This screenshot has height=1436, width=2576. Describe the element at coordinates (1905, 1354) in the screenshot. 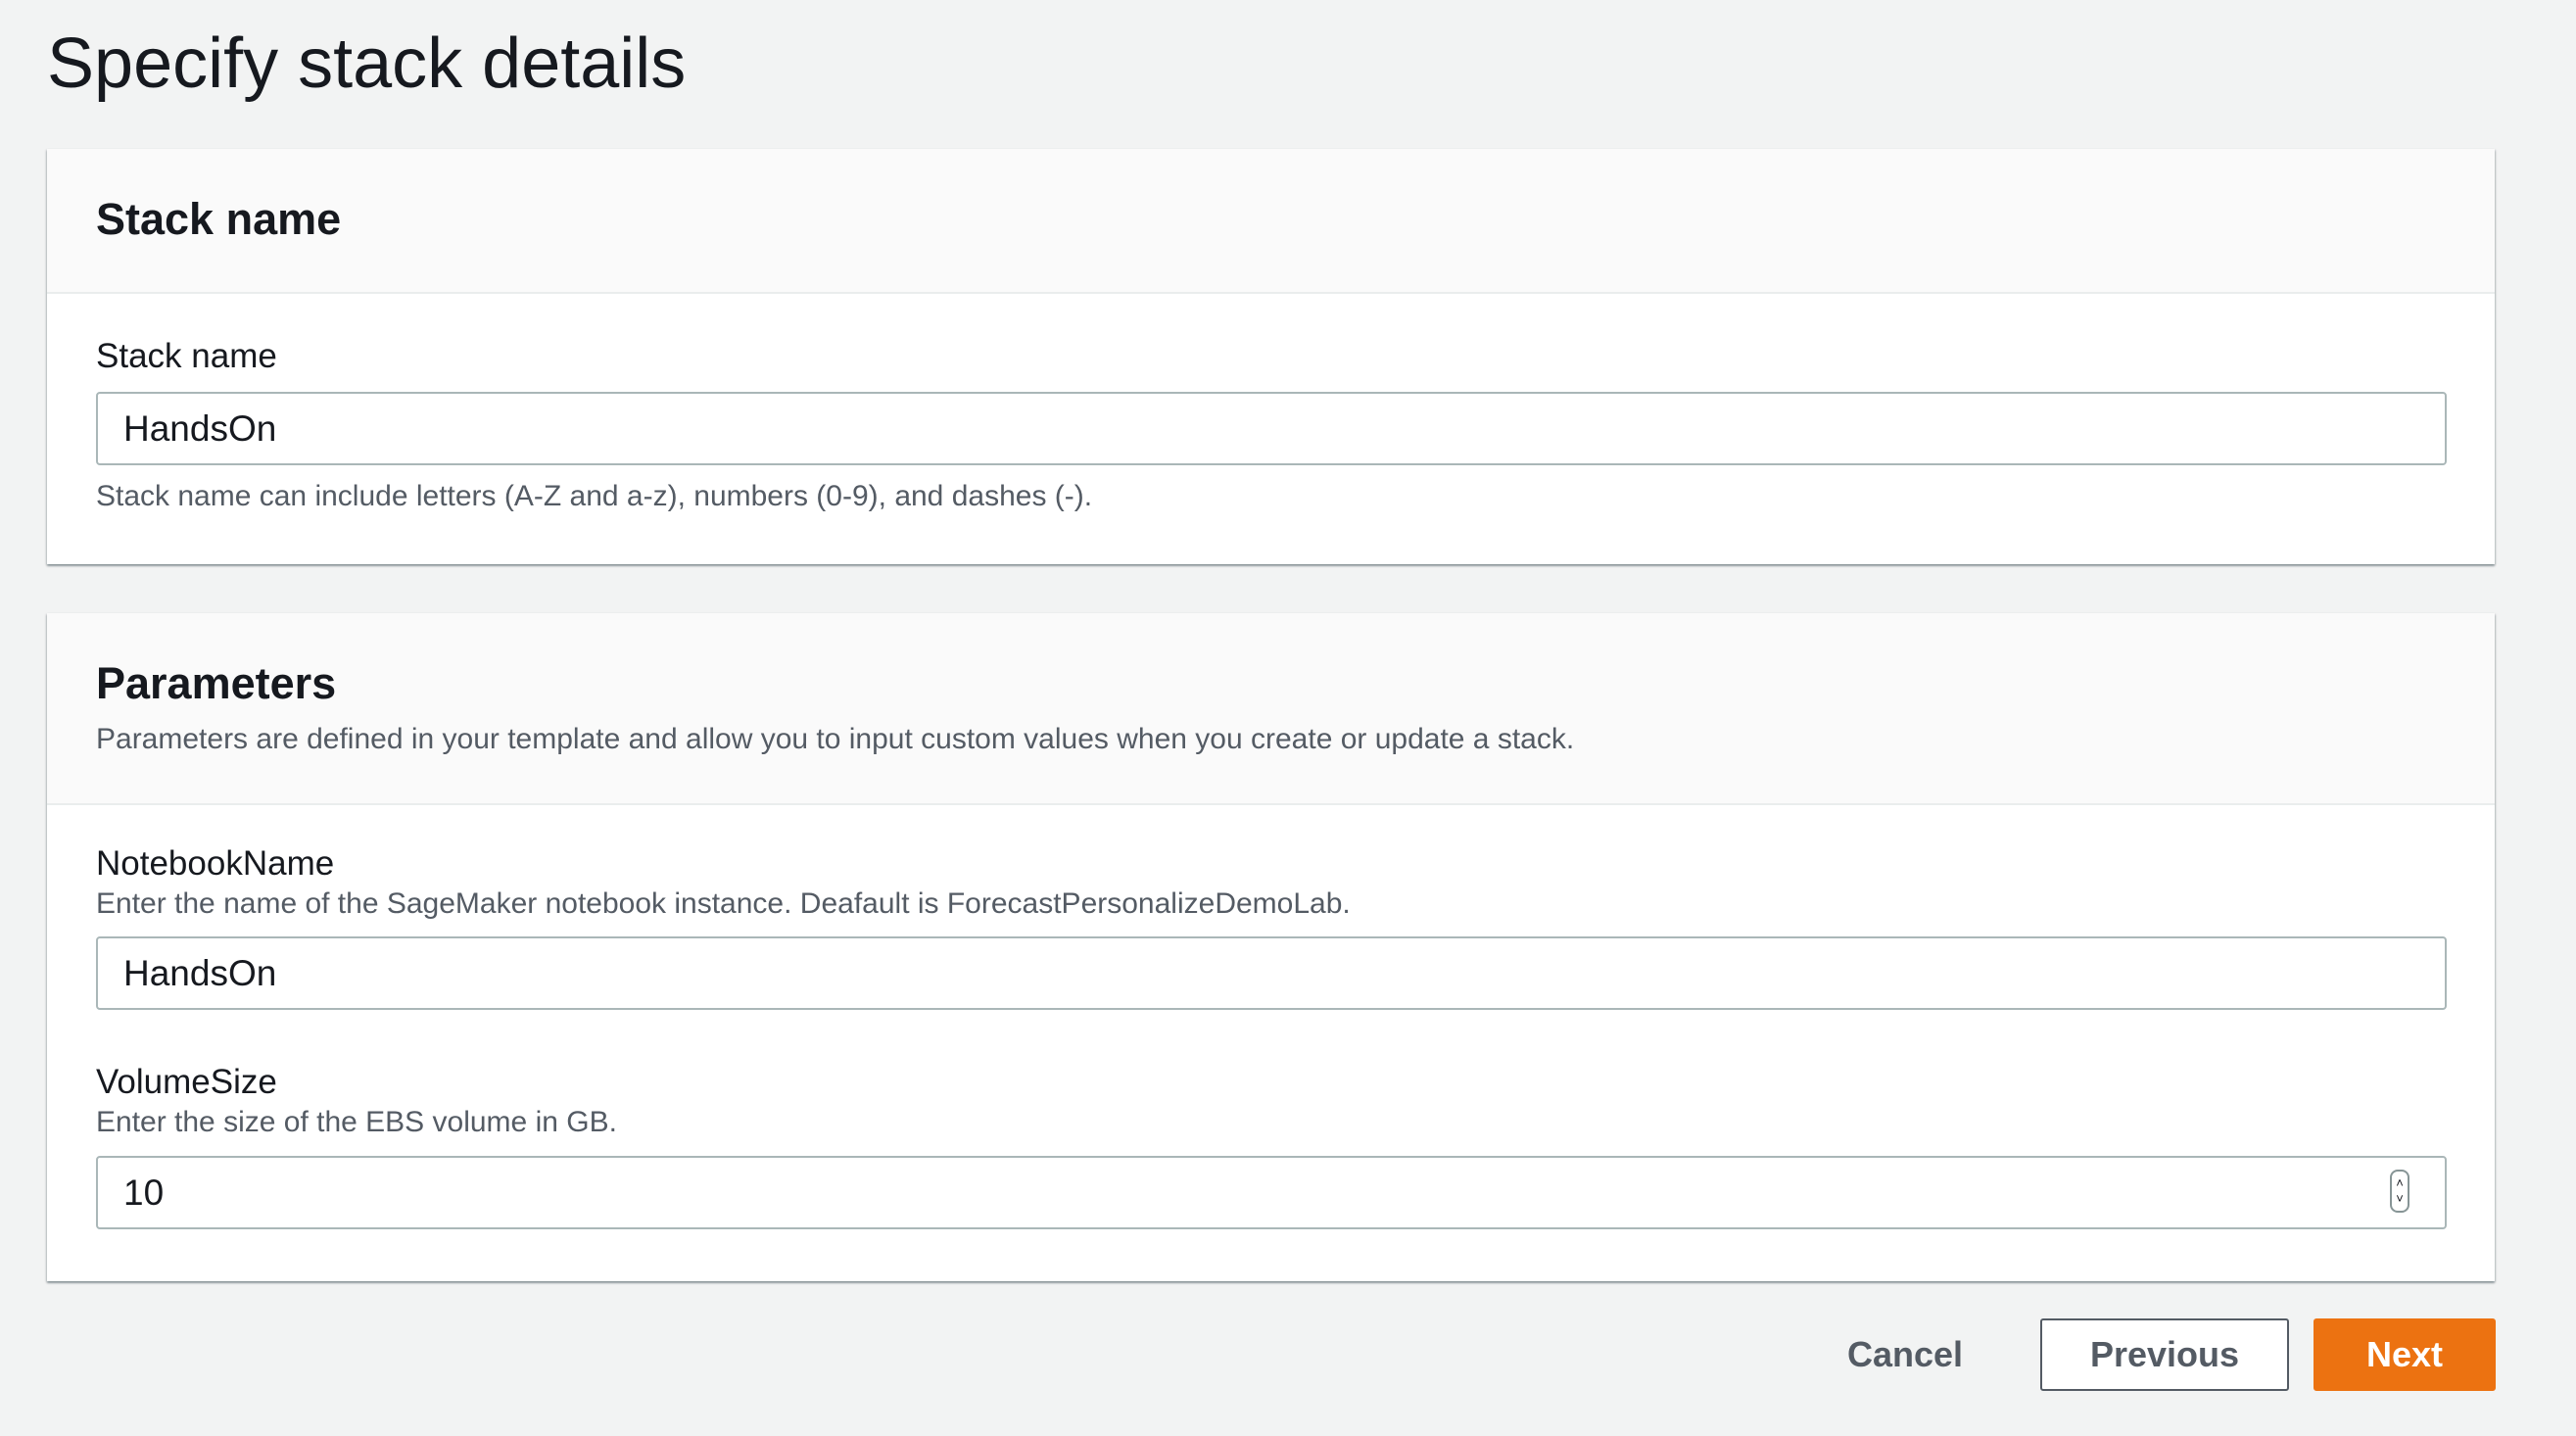

I see `cancel-button: Cancel` at that location.